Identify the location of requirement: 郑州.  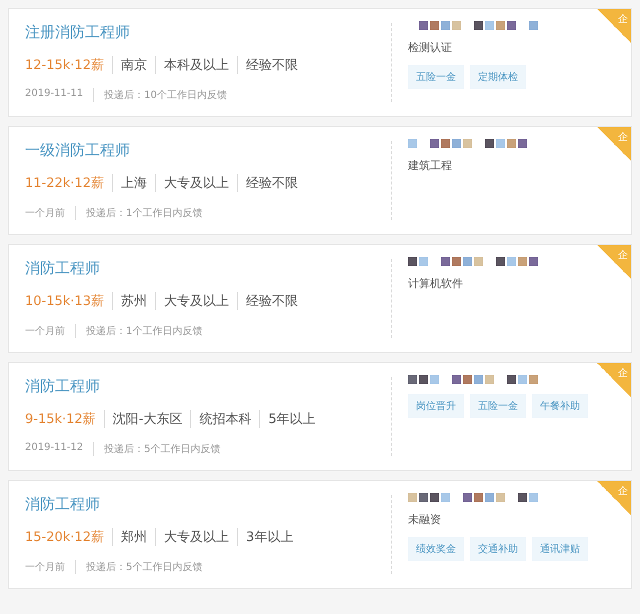
(133, 537).